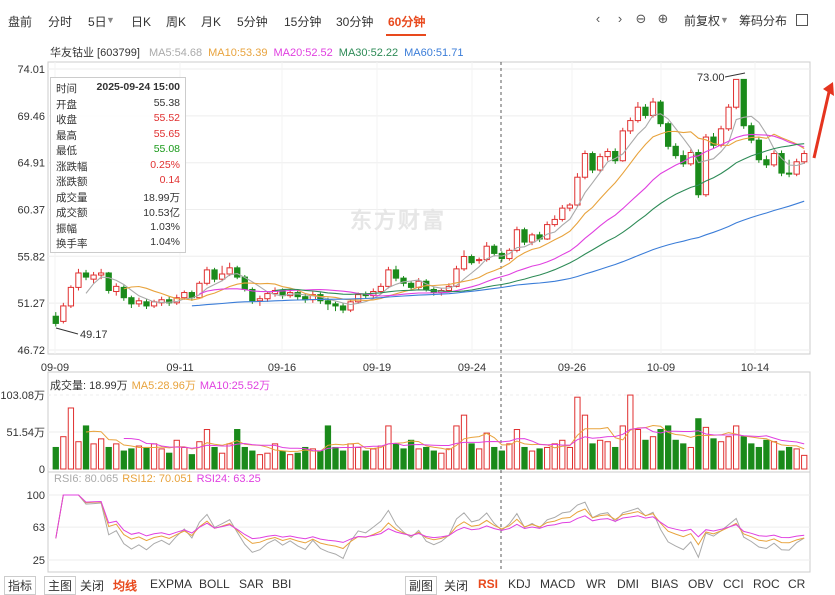  I want to click on tooltip-value: 0.25%, so click(165, 164).